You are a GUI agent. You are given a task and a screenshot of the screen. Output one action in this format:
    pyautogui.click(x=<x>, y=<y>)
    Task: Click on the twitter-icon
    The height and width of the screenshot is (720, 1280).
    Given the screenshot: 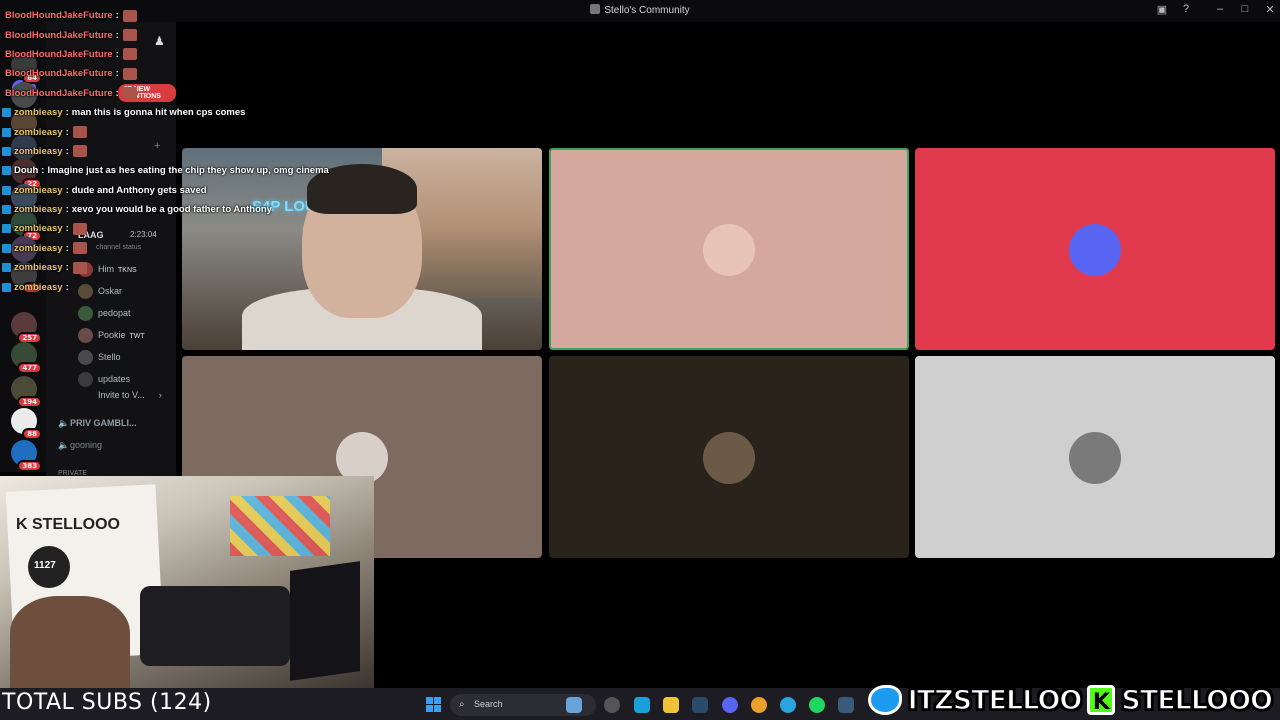 What is the action you would take?
    pyautogui.click(x=884, y=700)
    